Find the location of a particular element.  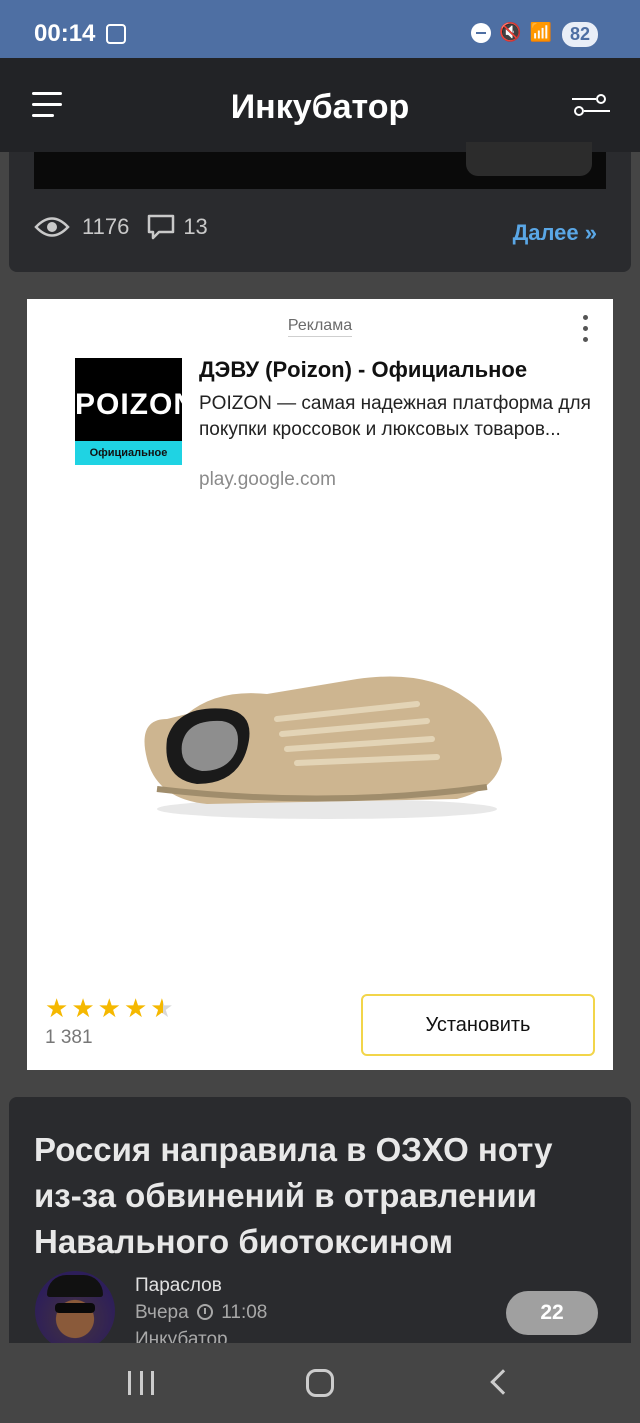

back-icon is located at coordinates (503, 1382).